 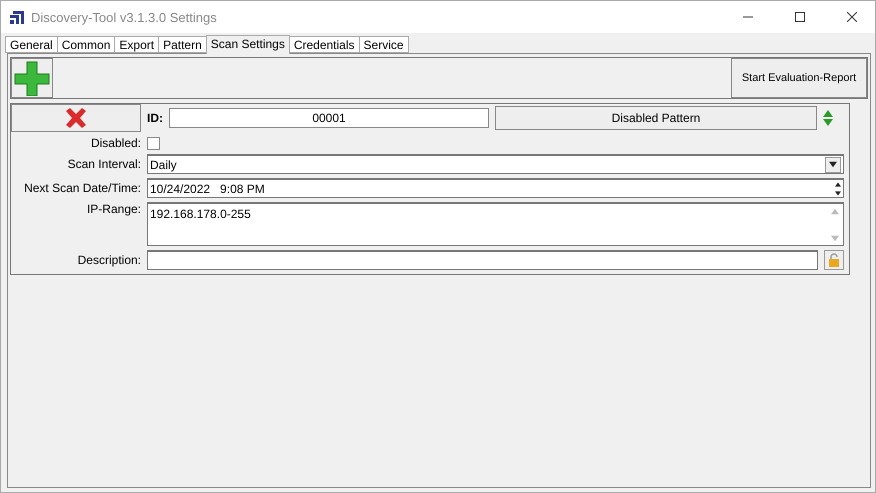 What do you see at coordinates (31, 44) in the screenshot?
I see `tab: General` at bounding box center [31, 44].